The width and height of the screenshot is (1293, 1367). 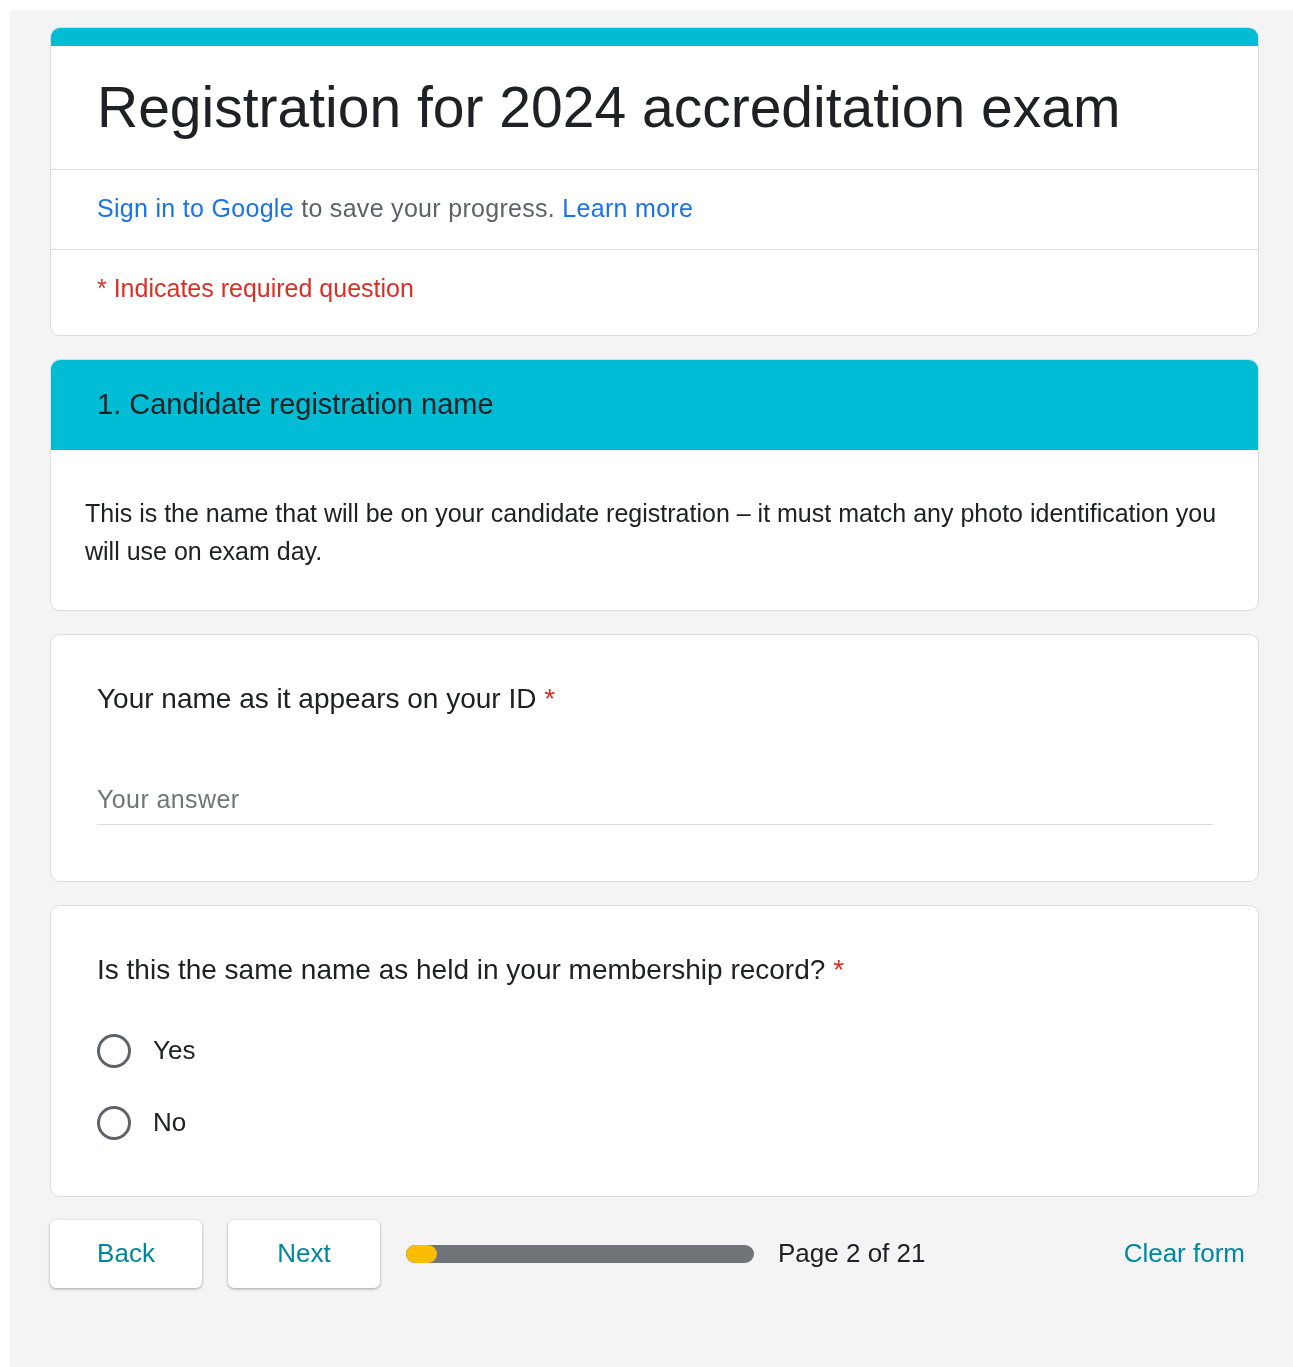 What do you see at coordinates (852, 1254) in the screenshot?
I see `page-indicator: Page 2 of 21` at bounding box center [852, 1254].